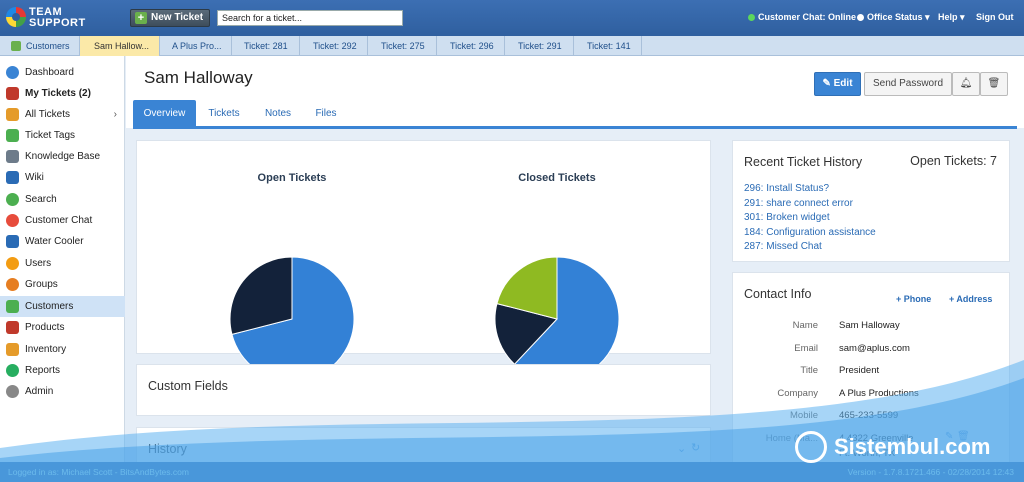 Image resolution: width=1024 pixels, height=482 pixels. I want to click on chevron-right-icon: ›, so click(115, 114).